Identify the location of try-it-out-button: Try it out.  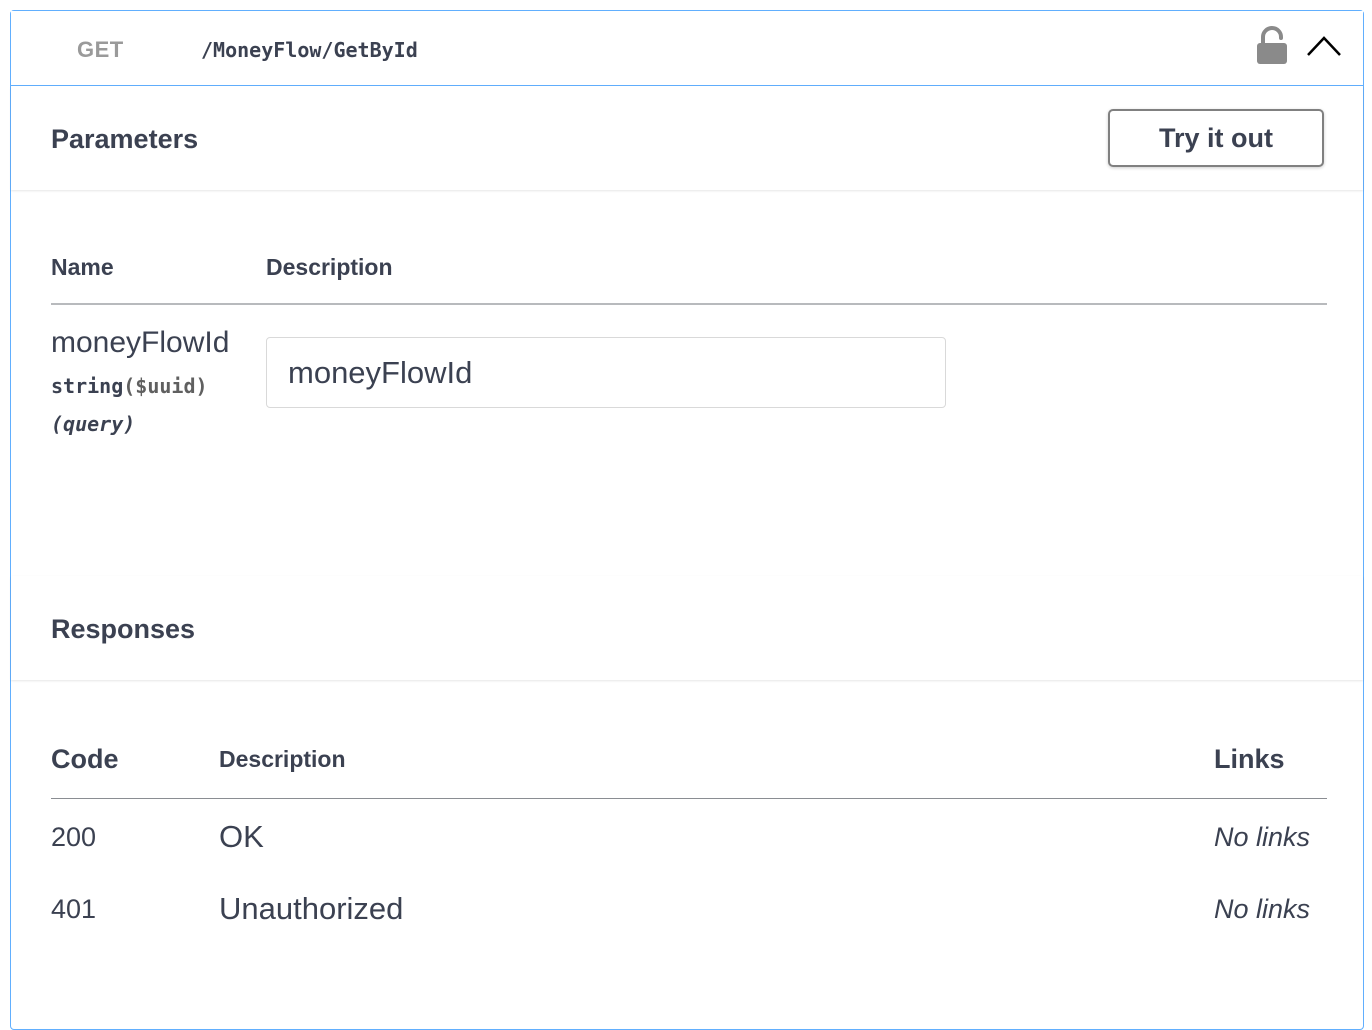
(1216, 138).